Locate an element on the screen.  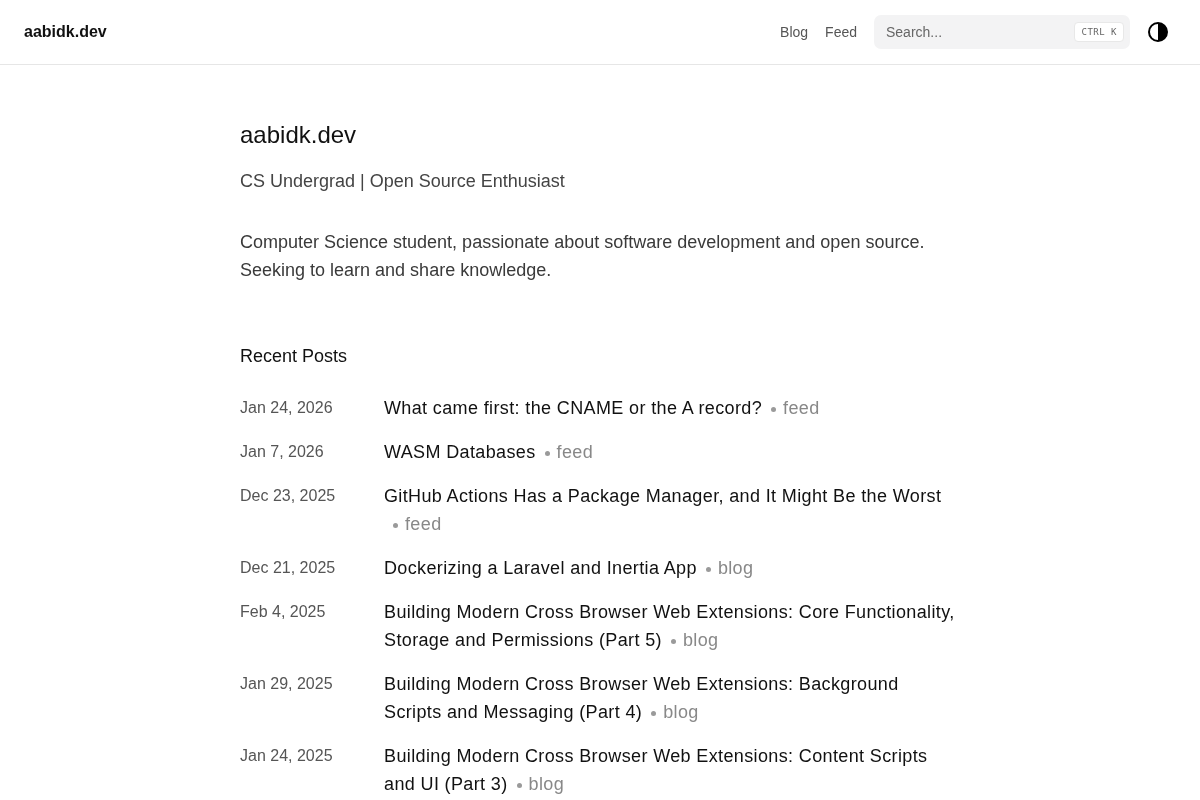
post-link: Dockerizing a Laravel and Inertia App blog is located at coordinates (672, 568).